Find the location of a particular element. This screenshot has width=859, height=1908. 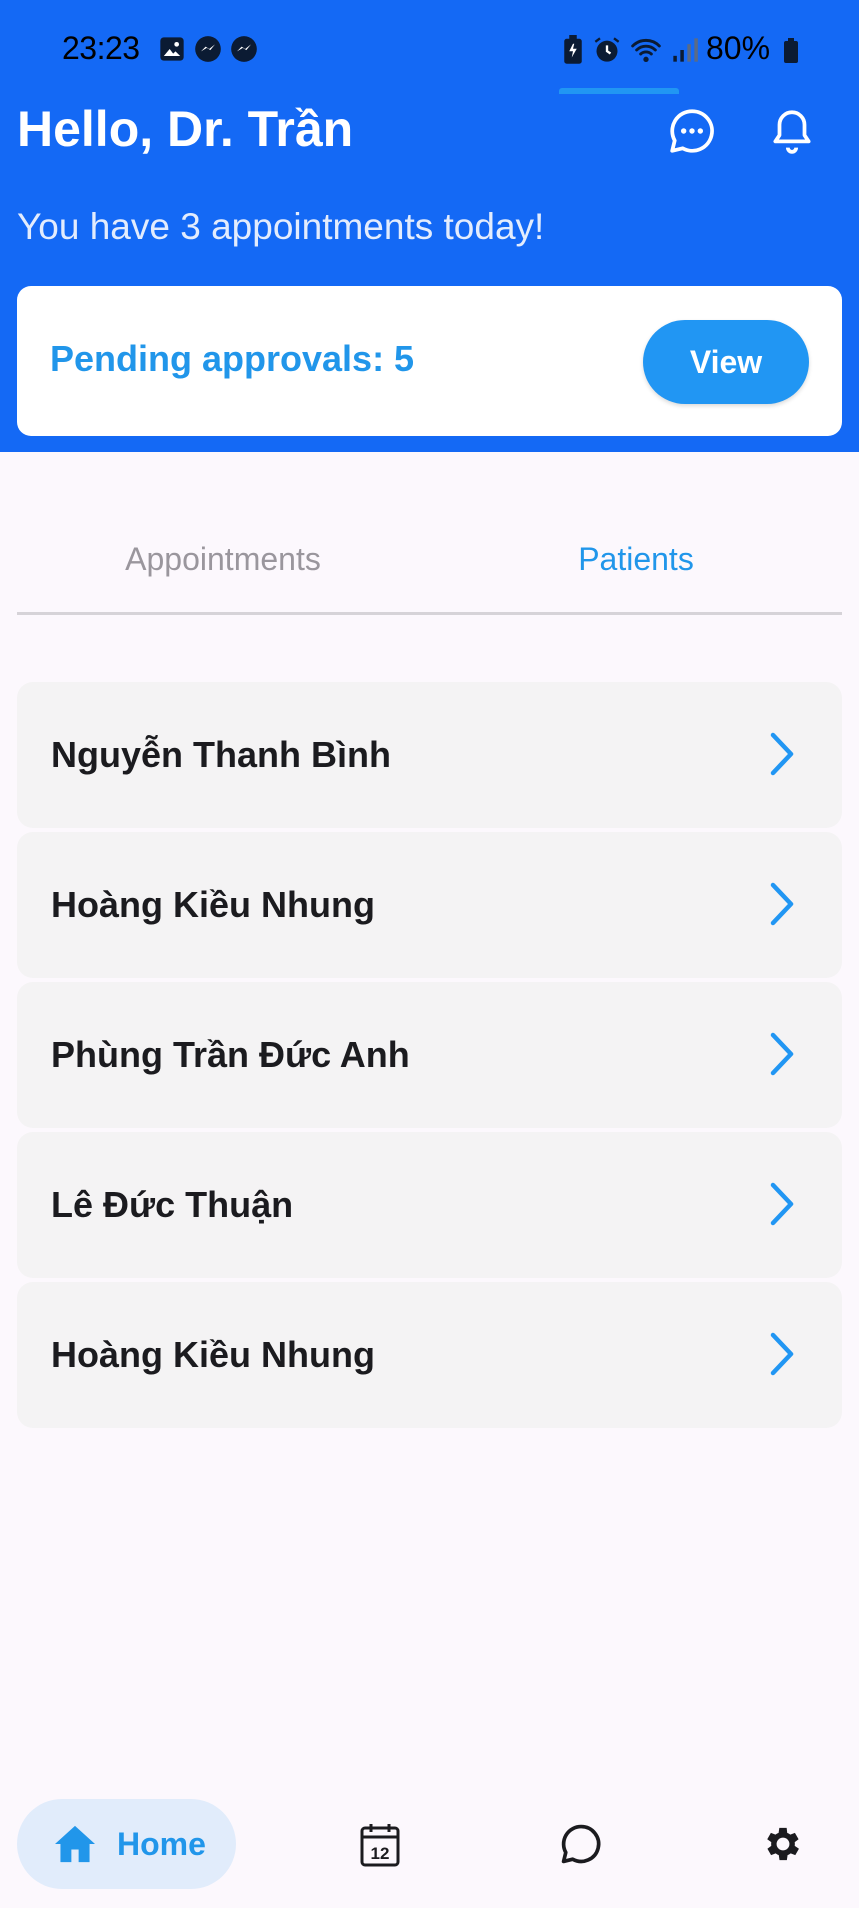

list-item: Nguyễn Thanh Bình is located at coordinates (429, 755).